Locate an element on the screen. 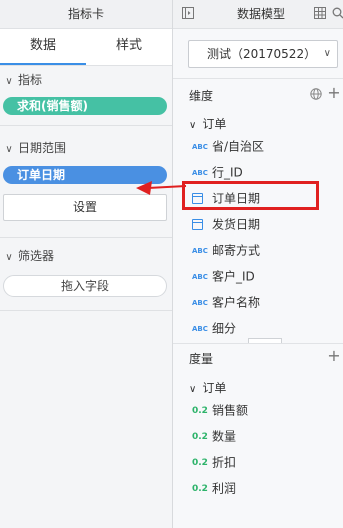  dataset-select-value: 测试（20170522） is located at coordinates (262, 54).